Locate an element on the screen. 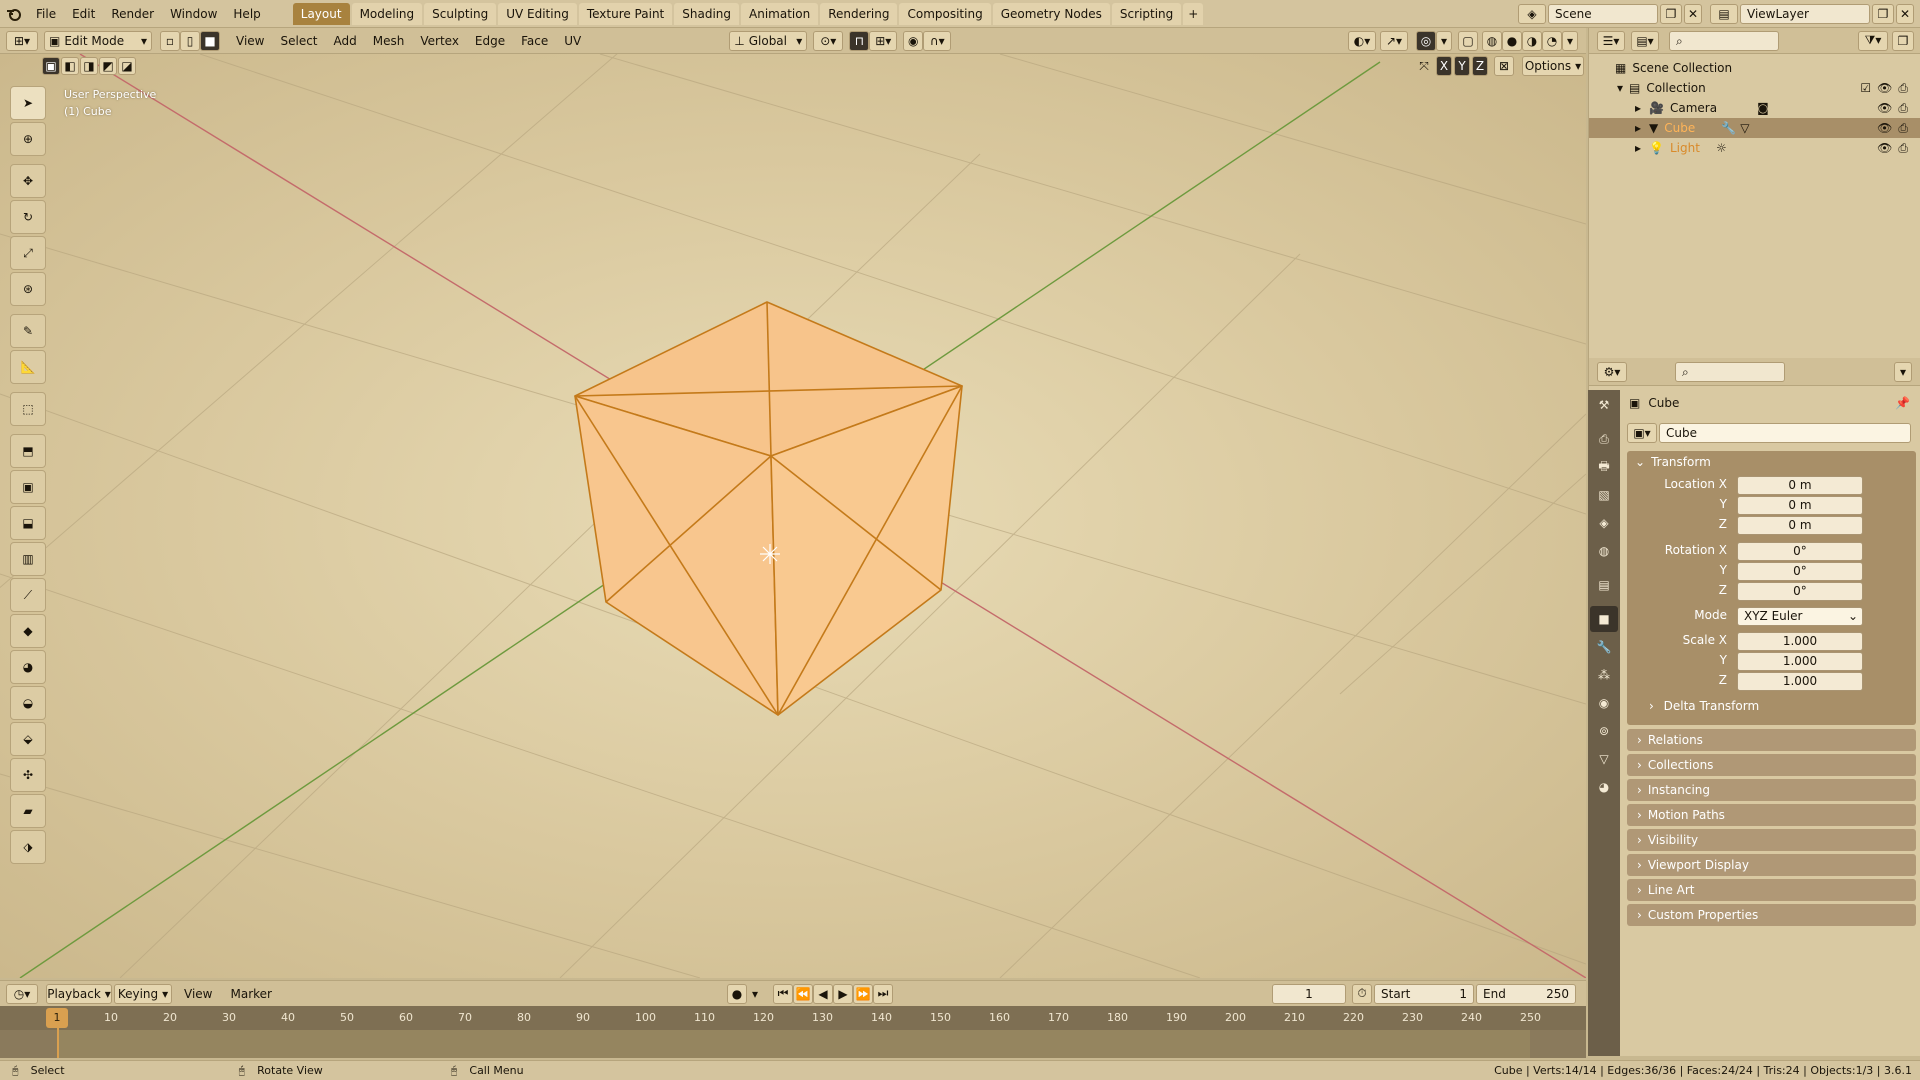 Image resolution: width=1920 pixels, height=1080 pixels. 3d-cursor-icon is located at coordinates (770, 554).